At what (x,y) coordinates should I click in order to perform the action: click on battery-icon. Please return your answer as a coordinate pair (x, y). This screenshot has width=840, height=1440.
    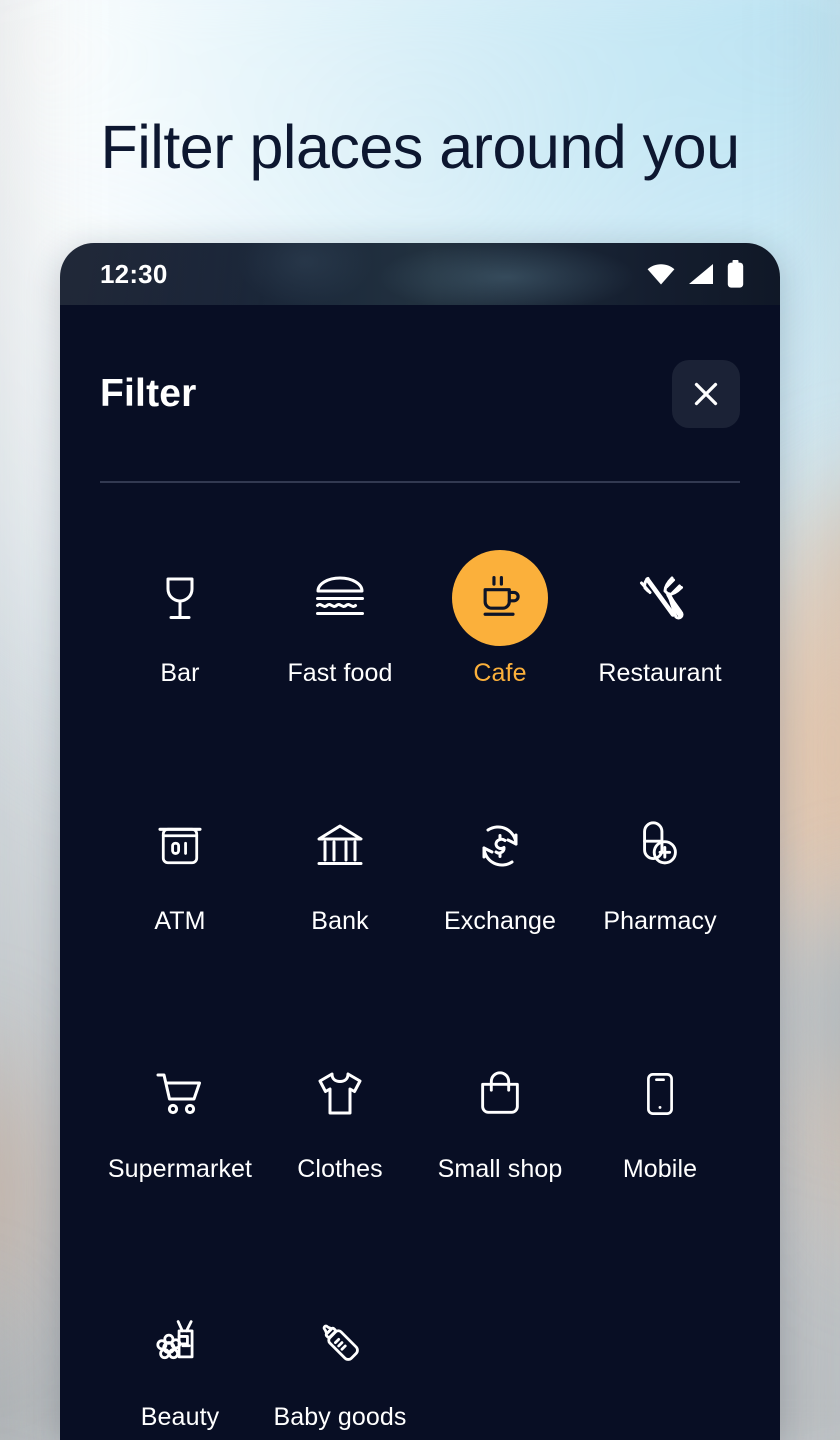
    Looking at the image, I should click on (735, 274).